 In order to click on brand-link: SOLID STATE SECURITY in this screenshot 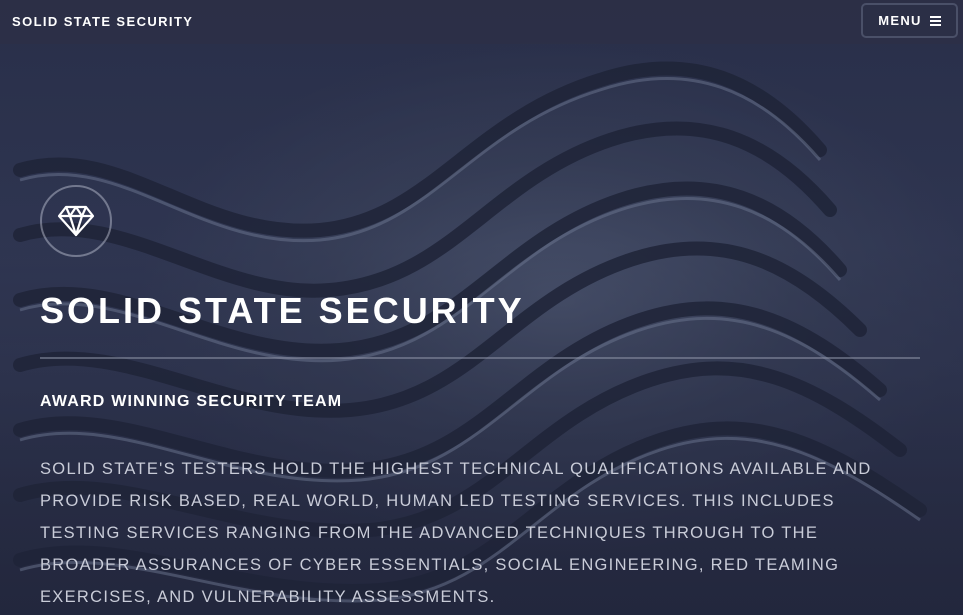, I will do `click(102, 21)`.